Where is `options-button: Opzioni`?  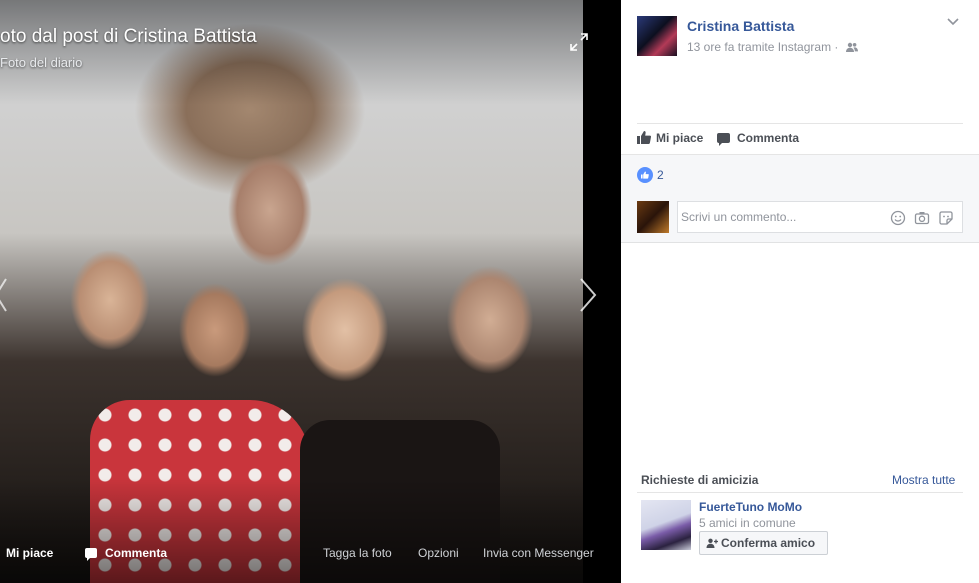
options-button: Opzioni is located at coordinates (438, 553).